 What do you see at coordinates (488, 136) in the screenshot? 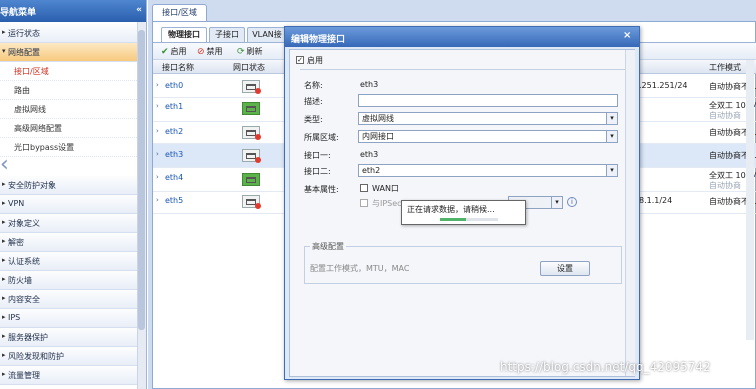
I see `zone-select: 内网接口 ▾` at bounding box center [488, 136].